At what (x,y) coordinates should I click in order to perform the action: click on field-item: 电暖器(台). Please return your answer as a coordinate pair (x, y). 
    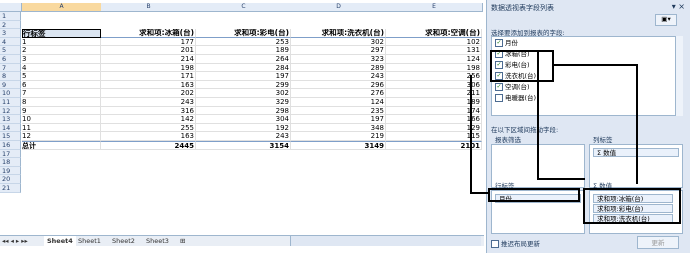
    Looking at the image, I should click on (515, 98).